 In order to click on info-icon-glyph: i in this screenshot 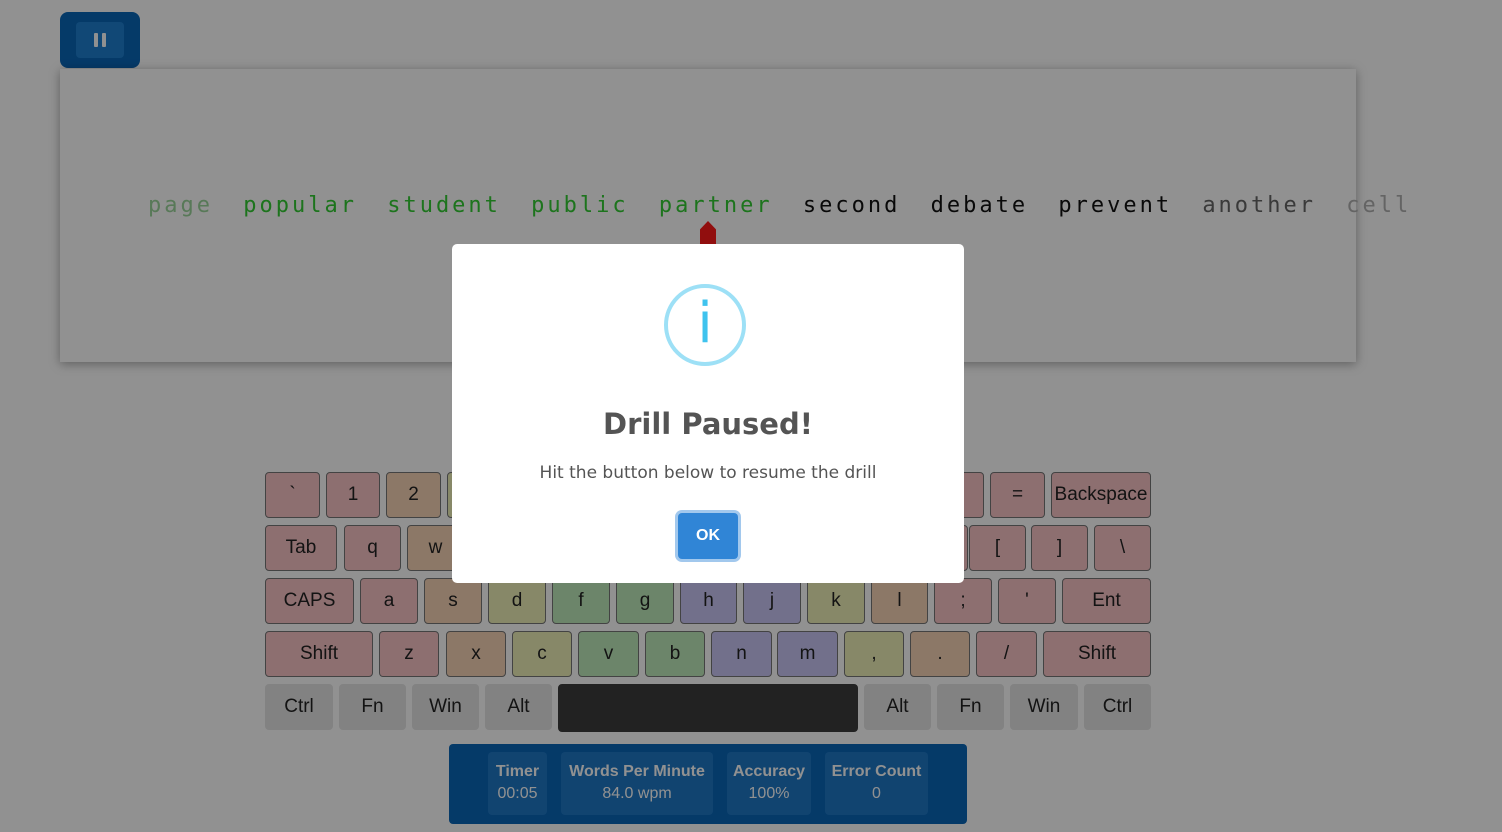, I will do `click(705, 323)`.